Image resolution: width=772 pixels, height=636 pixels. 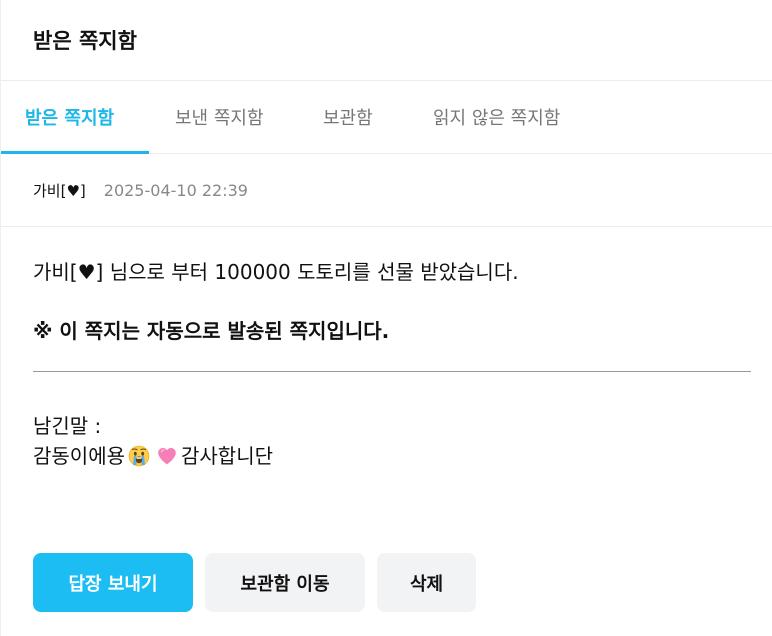 What do you see at coordinates (211, 331) in the screenshot?
I see `auto-notice: ※ 이 쪽지는 자동으로 발송된 쪽지입니다.` at bounding box center [211, 331].